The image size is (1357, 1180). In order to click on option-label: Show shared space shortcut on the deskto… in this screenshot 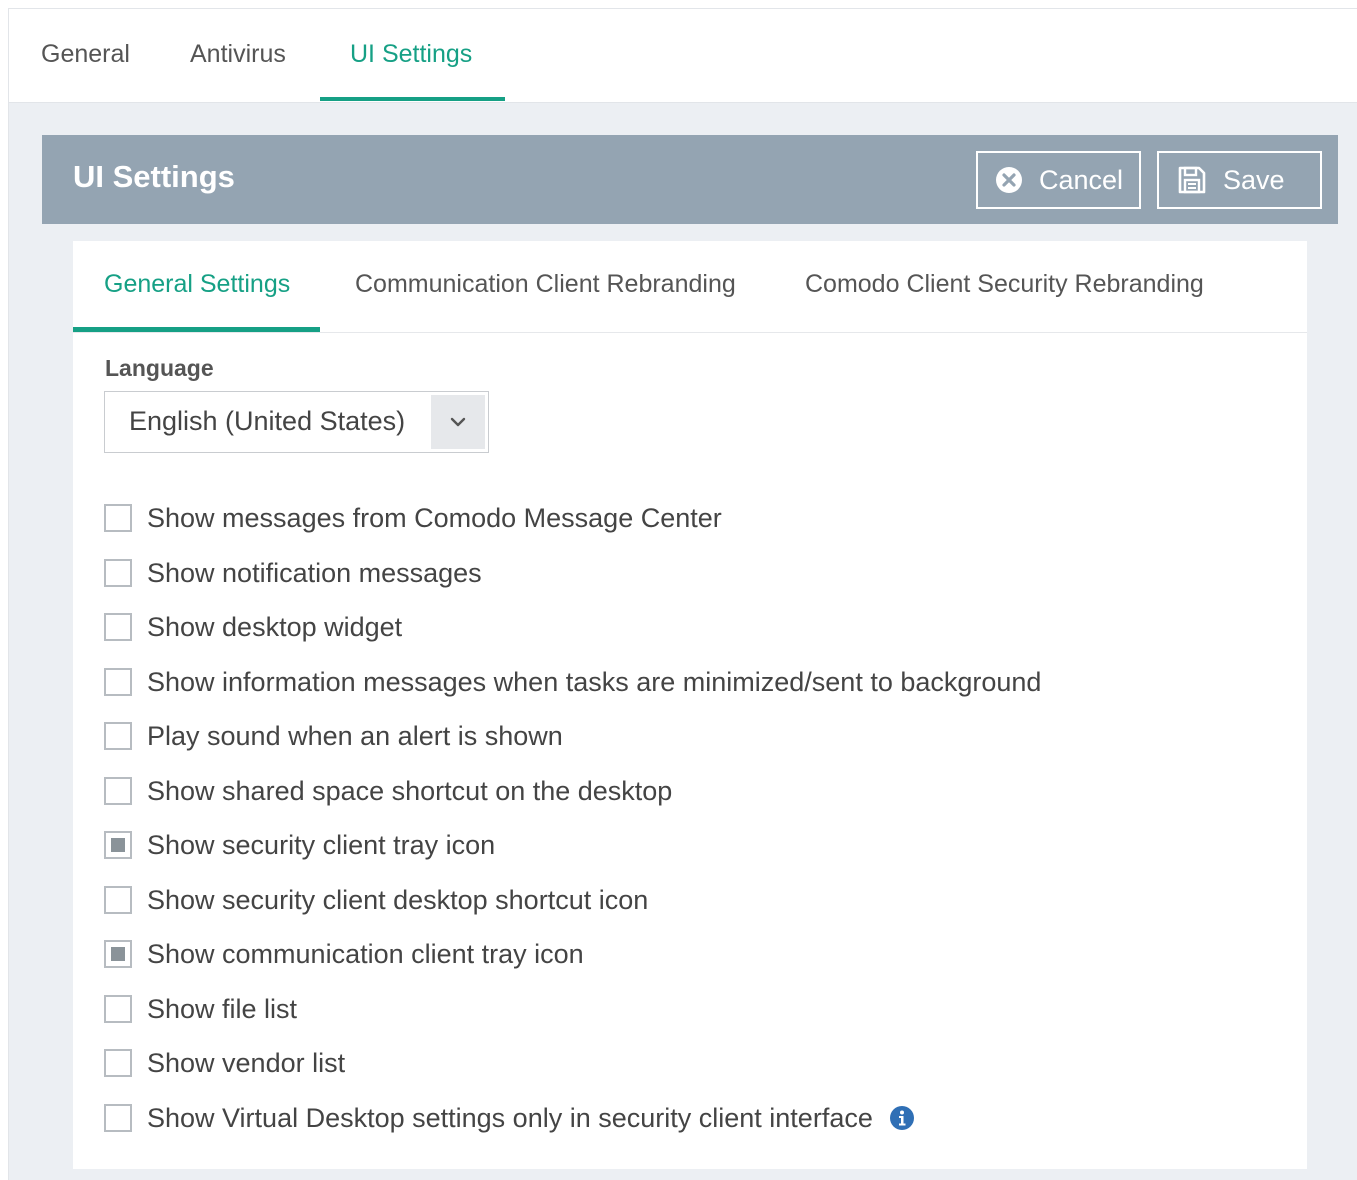, I will do `click(410, 790)`.